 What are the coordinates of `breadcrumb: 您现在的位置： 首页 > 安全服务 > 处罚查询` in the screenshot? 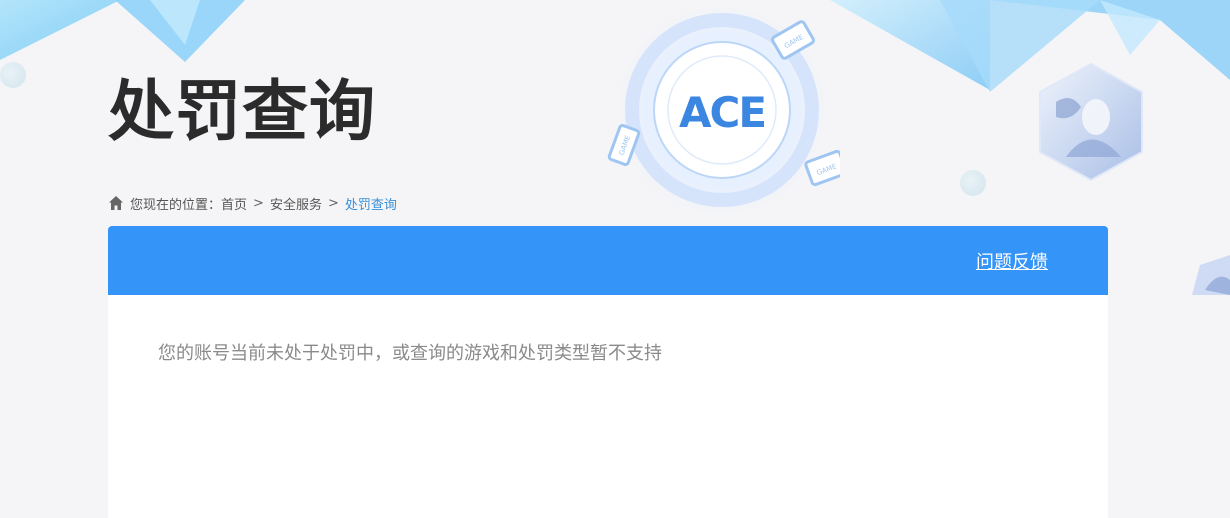 It's located at (252, 203).